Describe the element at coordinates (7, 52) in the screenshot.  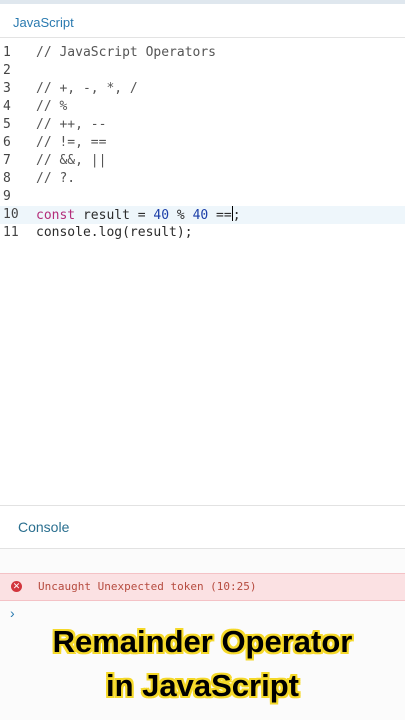
I see `line-number: 1` at that location.